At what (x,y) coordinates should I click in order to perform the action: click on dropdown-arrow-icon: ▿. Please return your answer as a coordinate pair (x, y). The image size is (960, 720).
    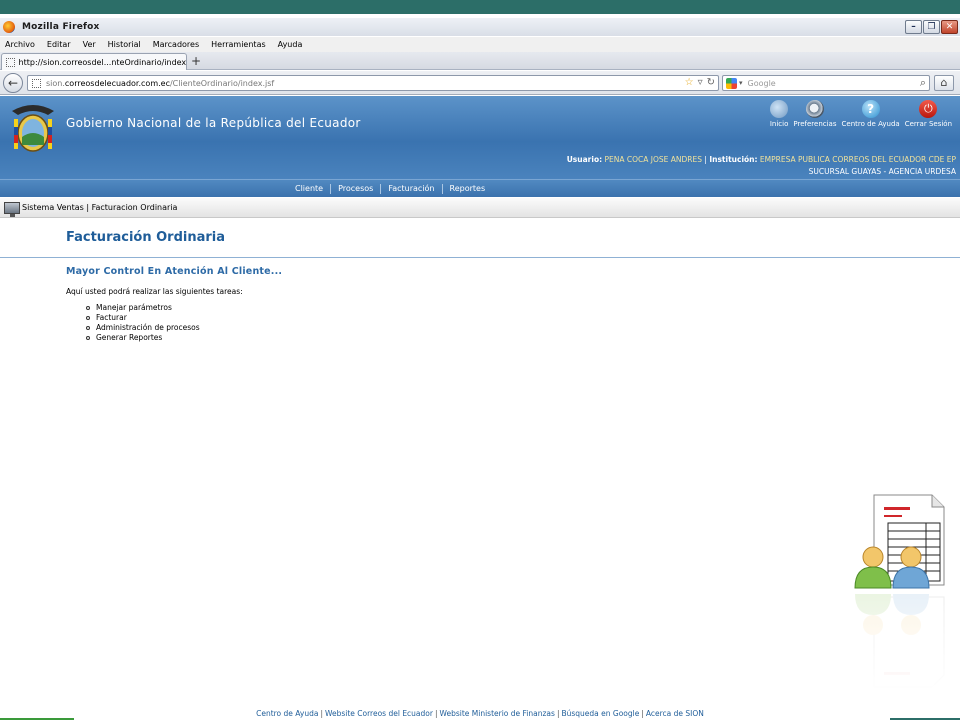
    Looking at the image, I should click on (700, 82).